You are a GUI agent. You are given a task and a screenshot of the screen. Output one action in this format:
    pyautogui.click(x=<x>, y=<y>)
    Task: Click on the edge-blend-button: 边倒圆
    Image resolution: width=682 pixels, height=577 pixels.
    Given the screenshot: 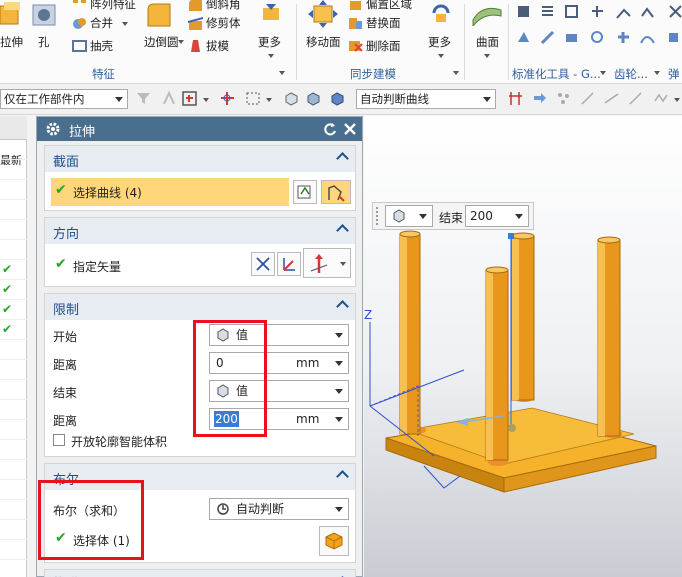 What is the action you would take?
    pyautogui.click(x=162, y=31)
    